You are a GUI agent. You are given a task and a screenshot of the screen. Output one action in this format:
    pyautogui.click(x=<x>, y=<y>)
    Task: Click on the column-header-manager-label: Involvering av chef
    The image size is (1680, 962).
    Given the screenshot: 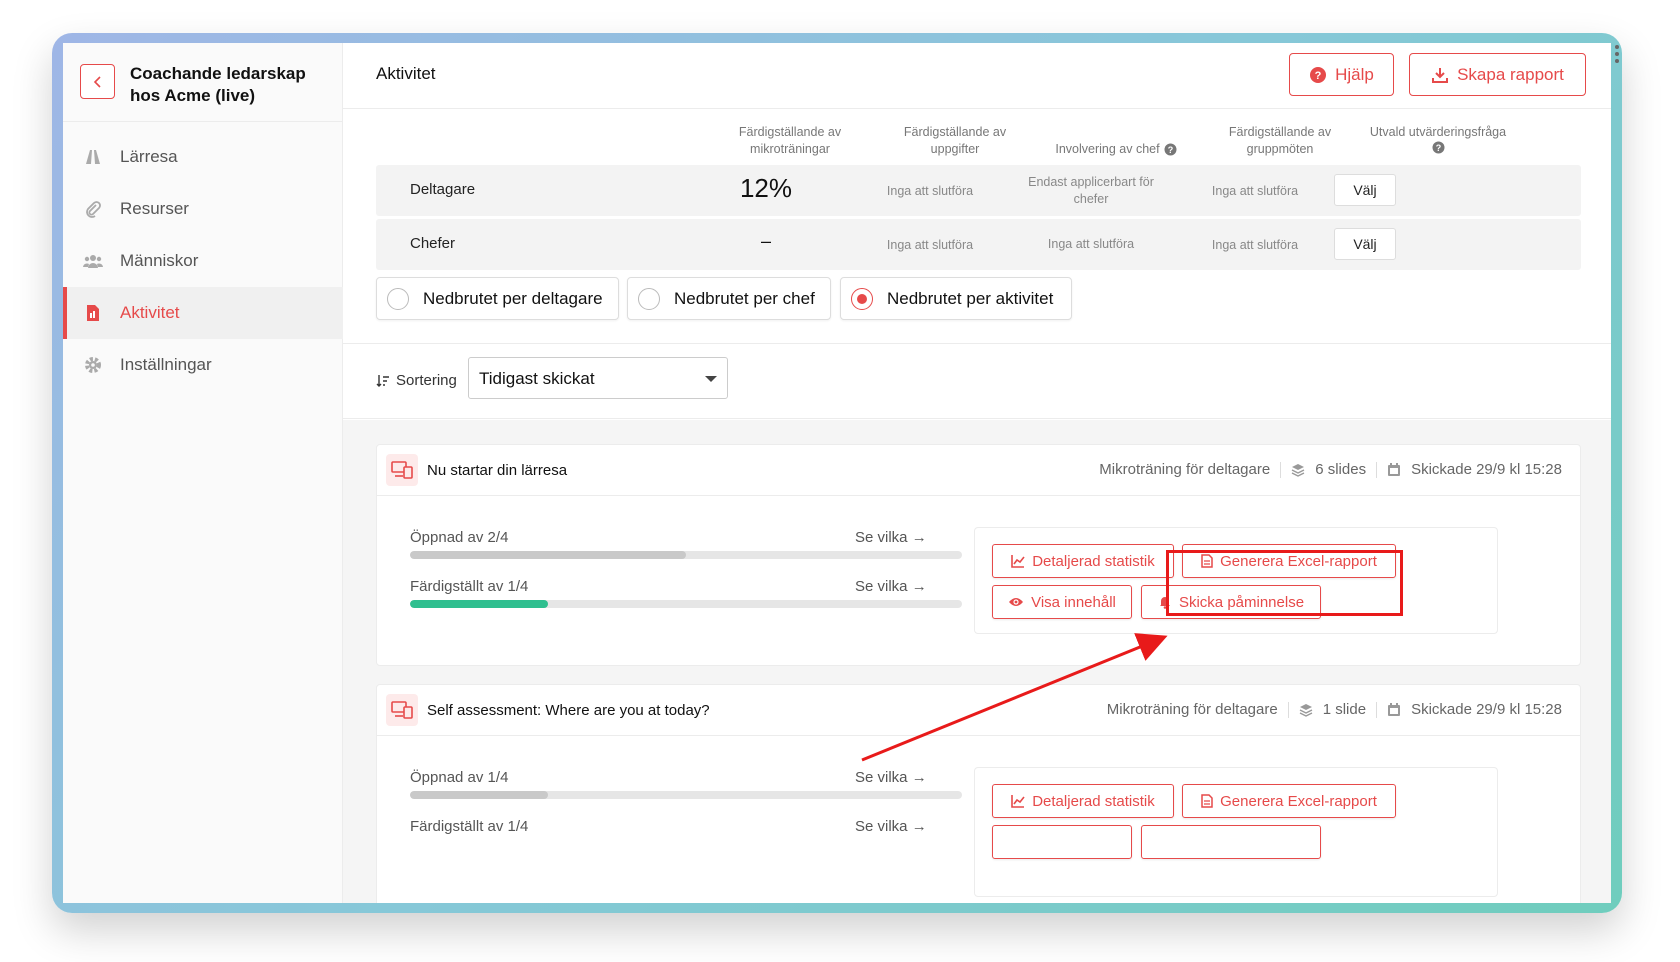 What is the action you would take?
    pyautogui.click(x=1107, y=149)
    